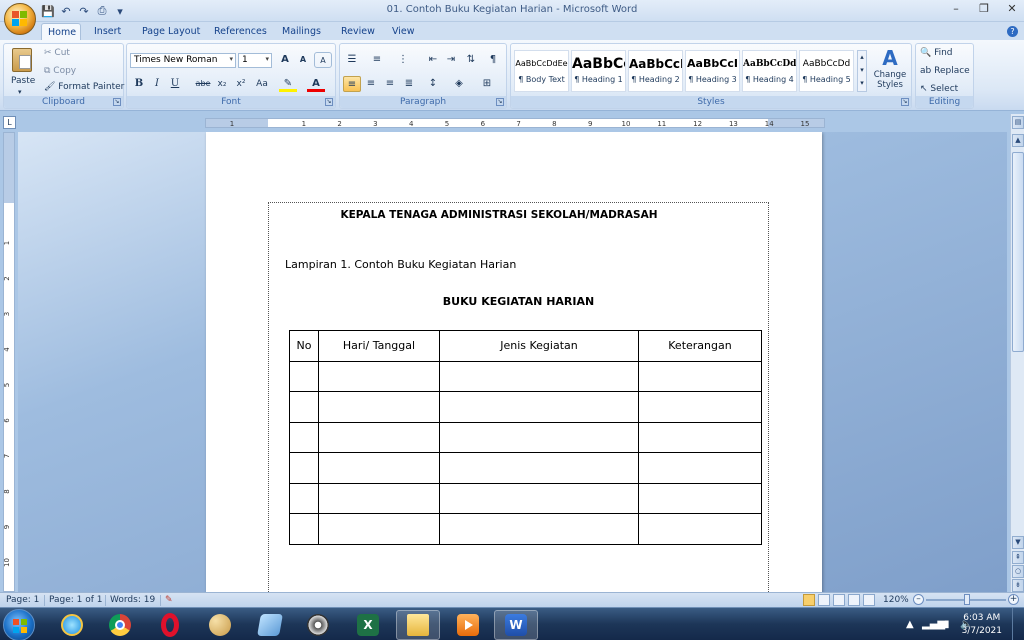  Describe the element at coordinates (20, 92) in the screenshot. I see `paste-dropdown-icon: ▾` at that location.